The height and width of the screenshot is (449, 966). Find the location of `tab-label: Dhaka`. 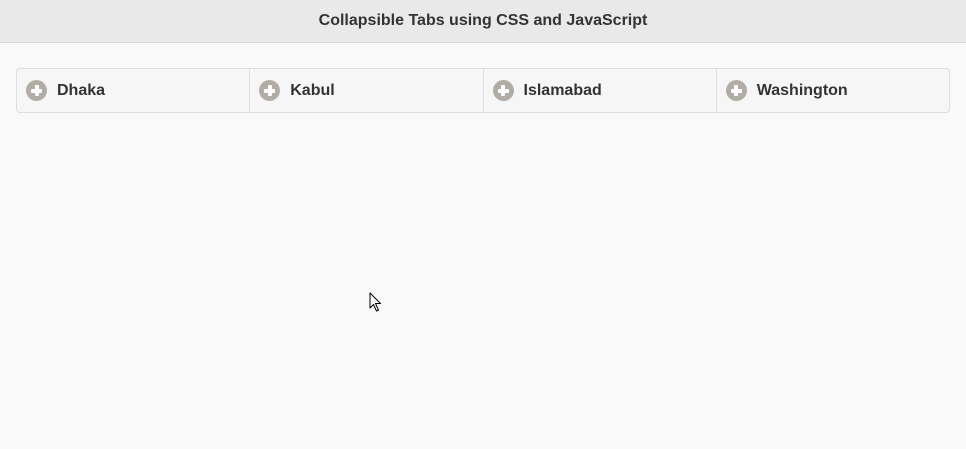

tab-label: Dhaka is located at coordinates (81, 90).